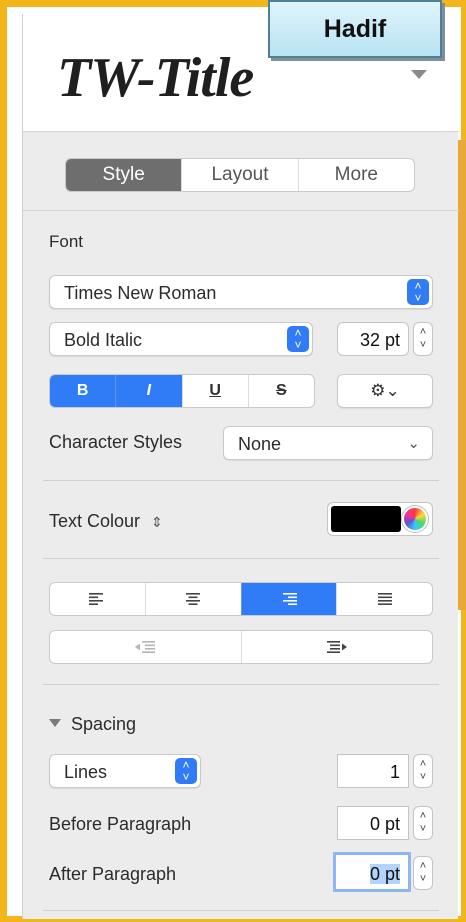 The width and height of the screenshot is (466, 922). What do you see at coordinates (125, 771) in the screenshot?
I see `line-spacing-popup: Lines ˄ ˅` at bounding box center [125, 771].